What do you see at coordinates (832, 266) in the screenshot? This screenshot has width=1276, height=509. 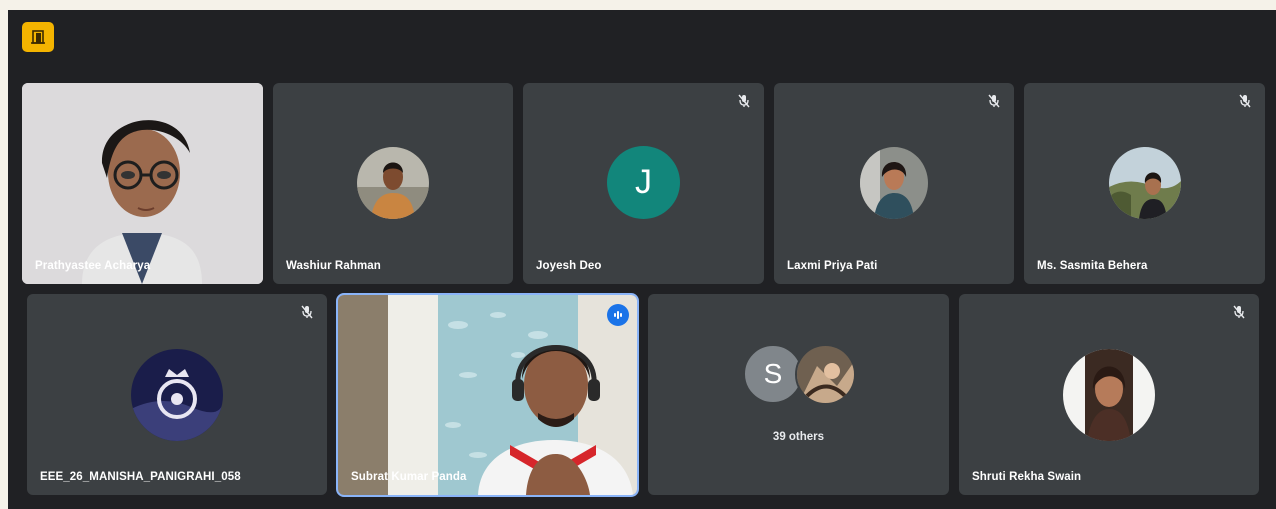 I see `participant-name: Laxmi Priya Pati` at bounding box center [832, 266].